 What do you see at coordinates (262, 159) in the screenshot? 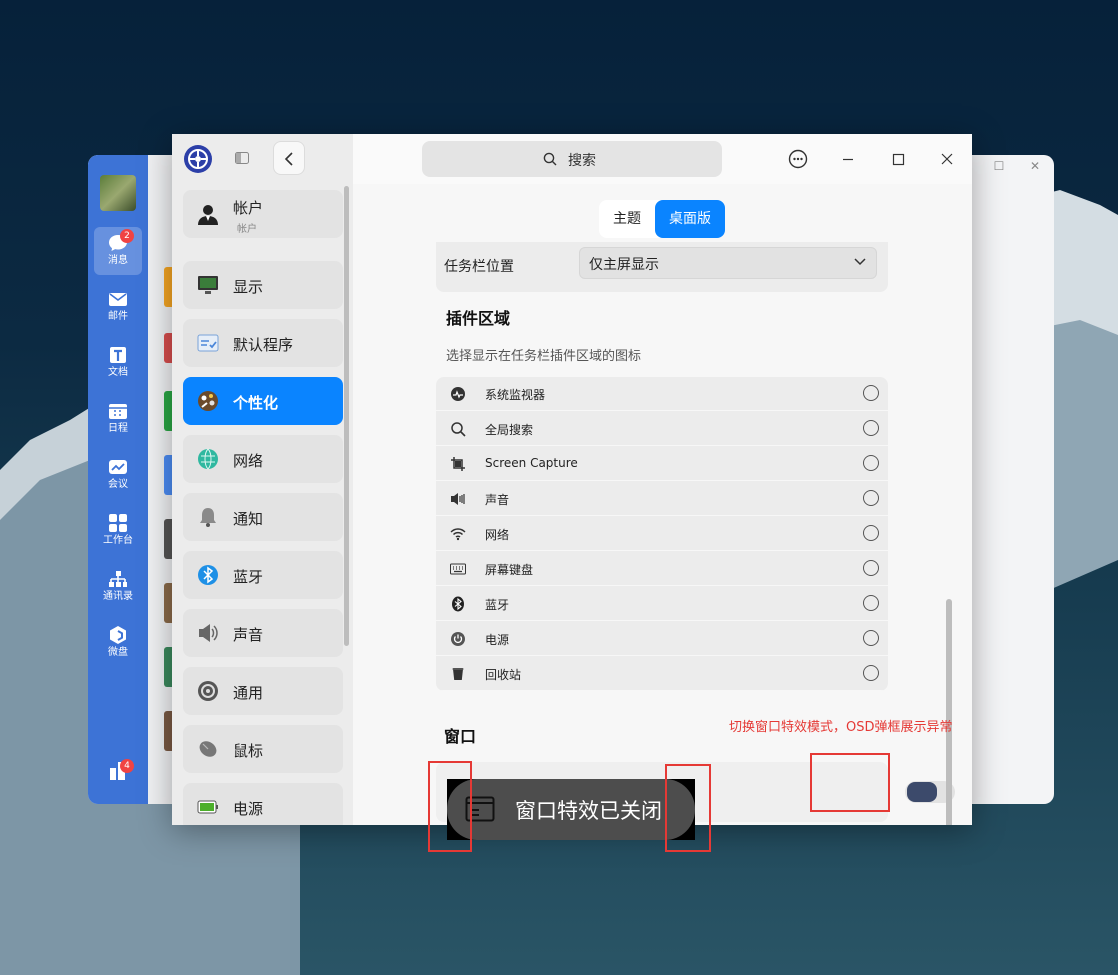
I see `sidebar-header` at bounding box center [262, 159].